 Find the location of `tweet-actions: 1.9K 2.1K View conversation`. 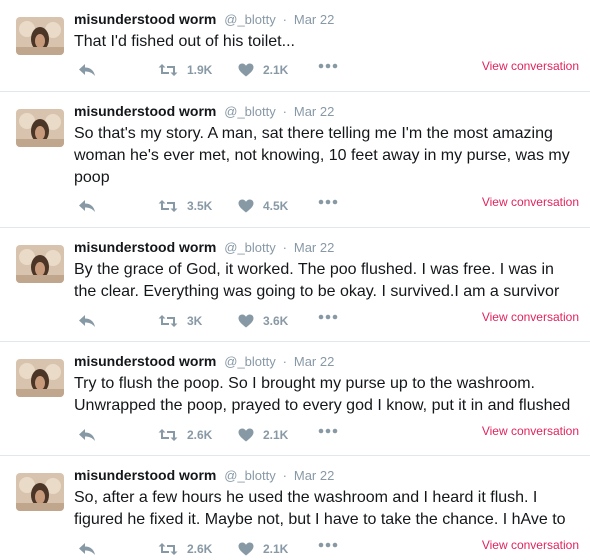

tweet-actions: 1.9K 2.1K View conversation is located at coordinates (326, 70).